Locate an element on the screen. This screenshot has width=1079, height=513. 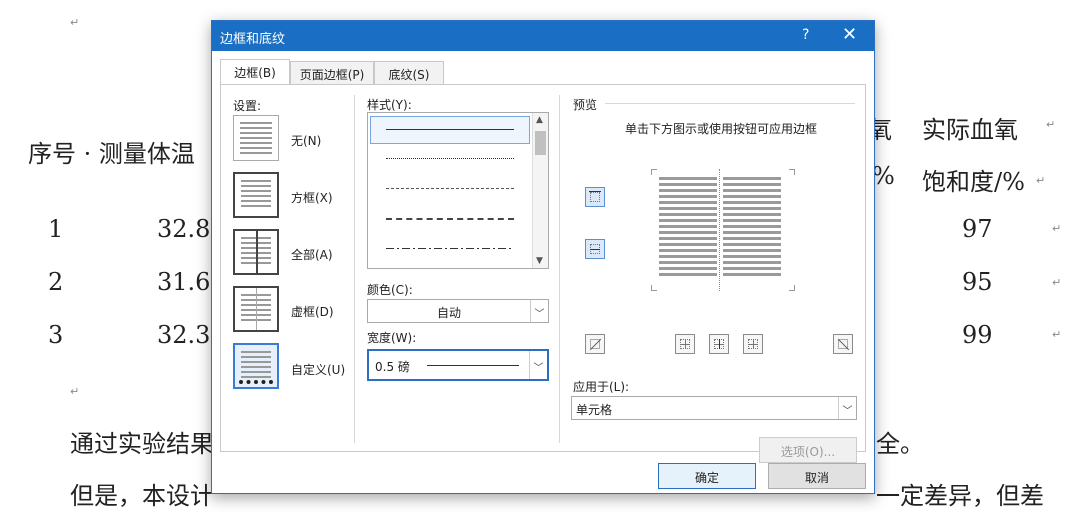
settings-label: 设置: is located at coordinates (247, 106).